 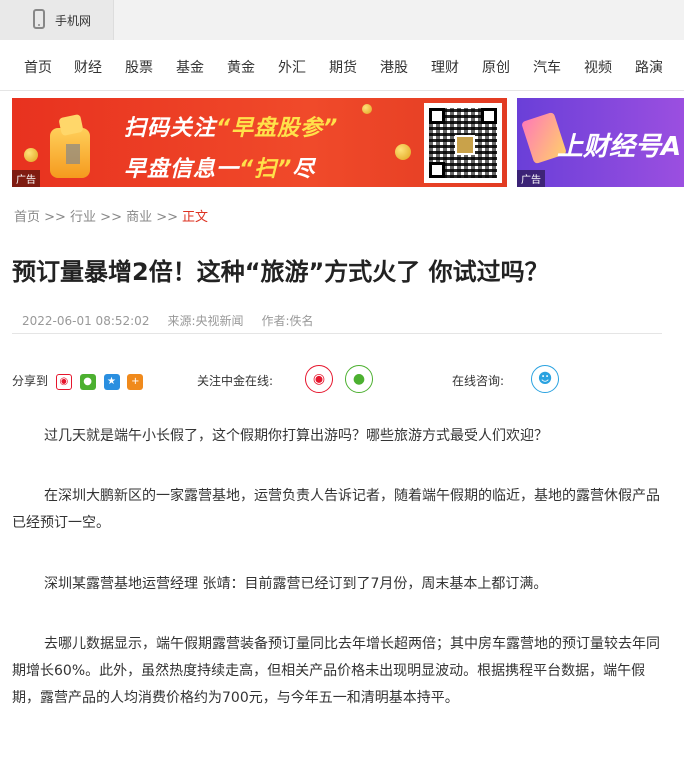 I want to click on article-source: 来源:央视新闻, so click(x=205, y=321).